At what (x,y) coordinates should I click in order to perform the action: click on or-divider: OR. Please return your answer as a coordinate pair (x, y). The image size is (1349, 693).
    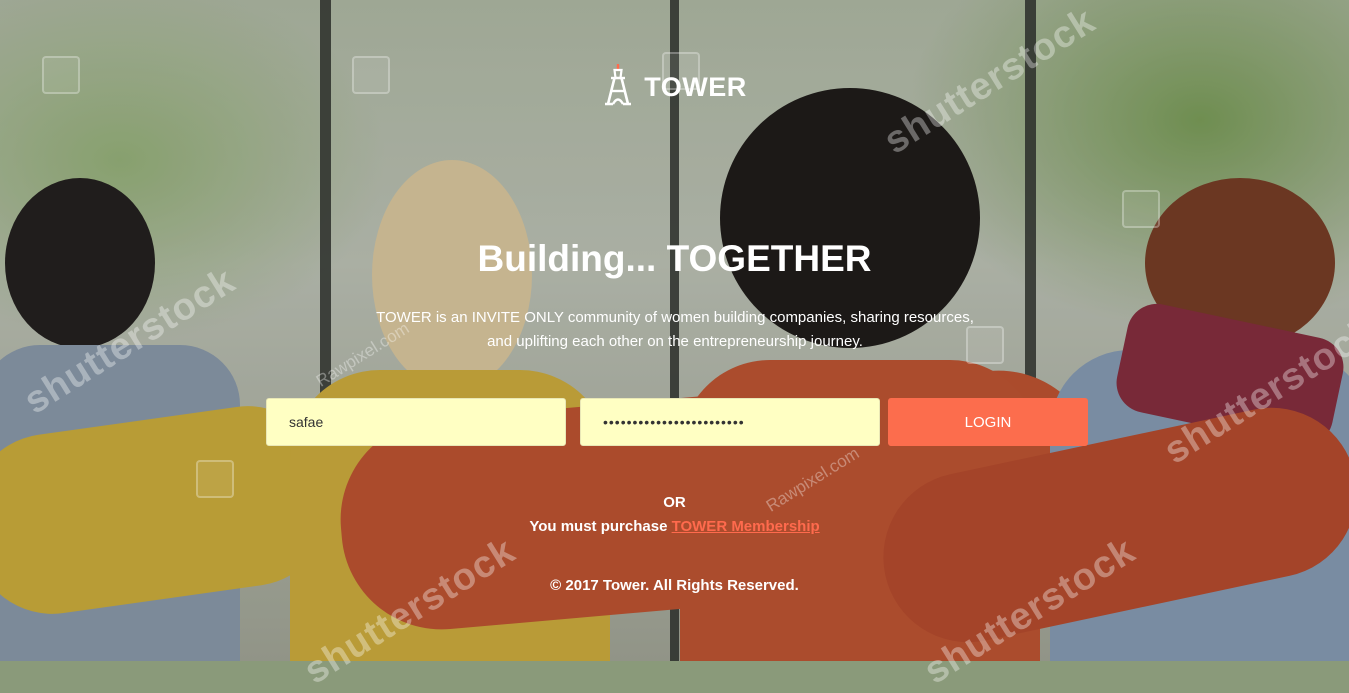
    Looking at the image, I should click on (674, 502).